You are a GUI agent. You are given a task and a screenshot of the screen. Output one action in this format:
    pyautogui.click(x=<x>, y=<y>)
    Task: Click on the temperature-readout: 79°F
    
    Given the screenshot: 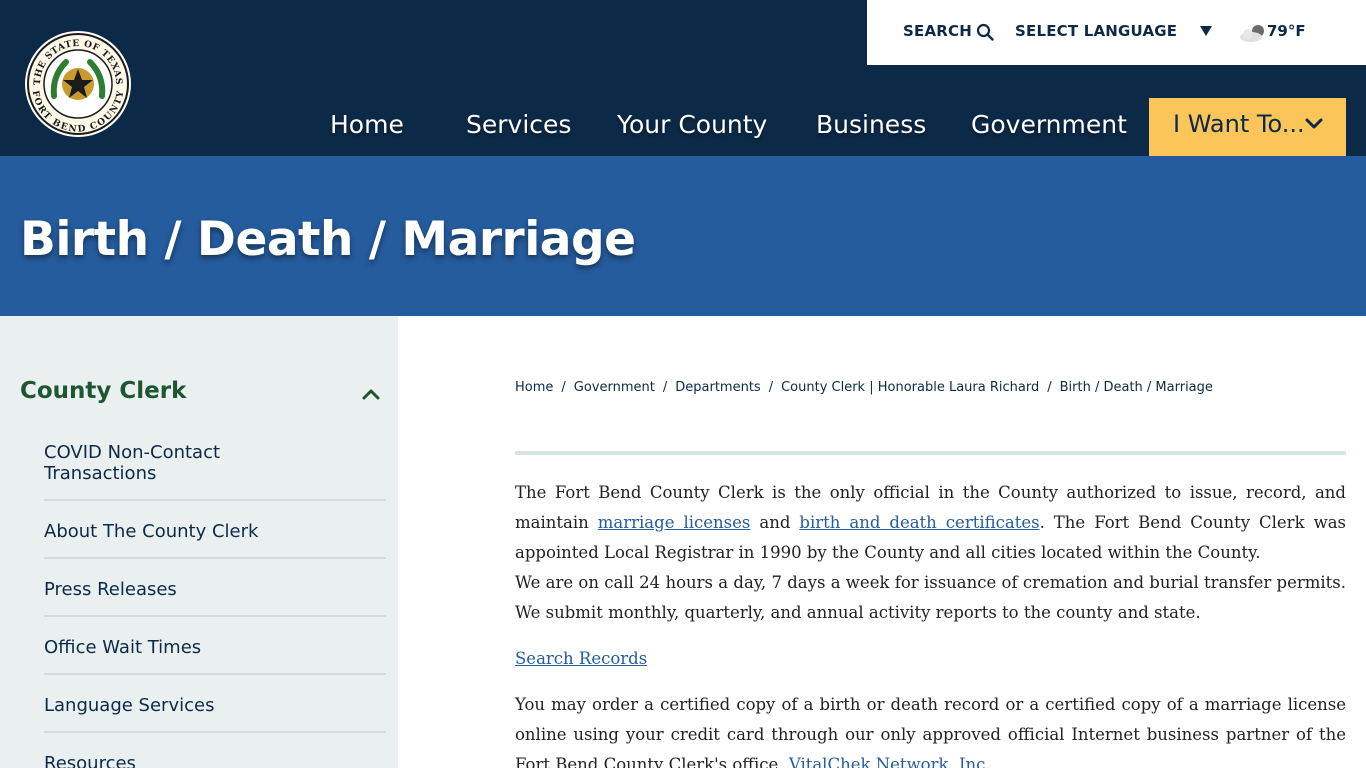 What is the action you would take?
    pyautogui.click(x=1286, y=31)
    